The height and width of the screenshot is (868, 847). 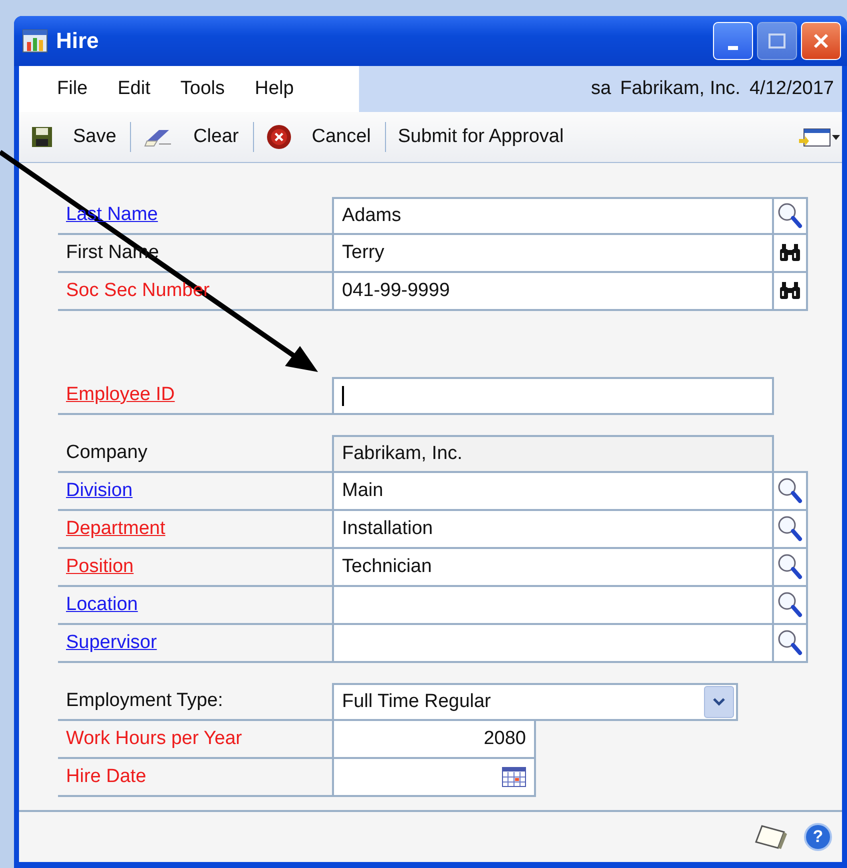 I want to click on dropdown-arrow-button, so click(x=719, y=702).